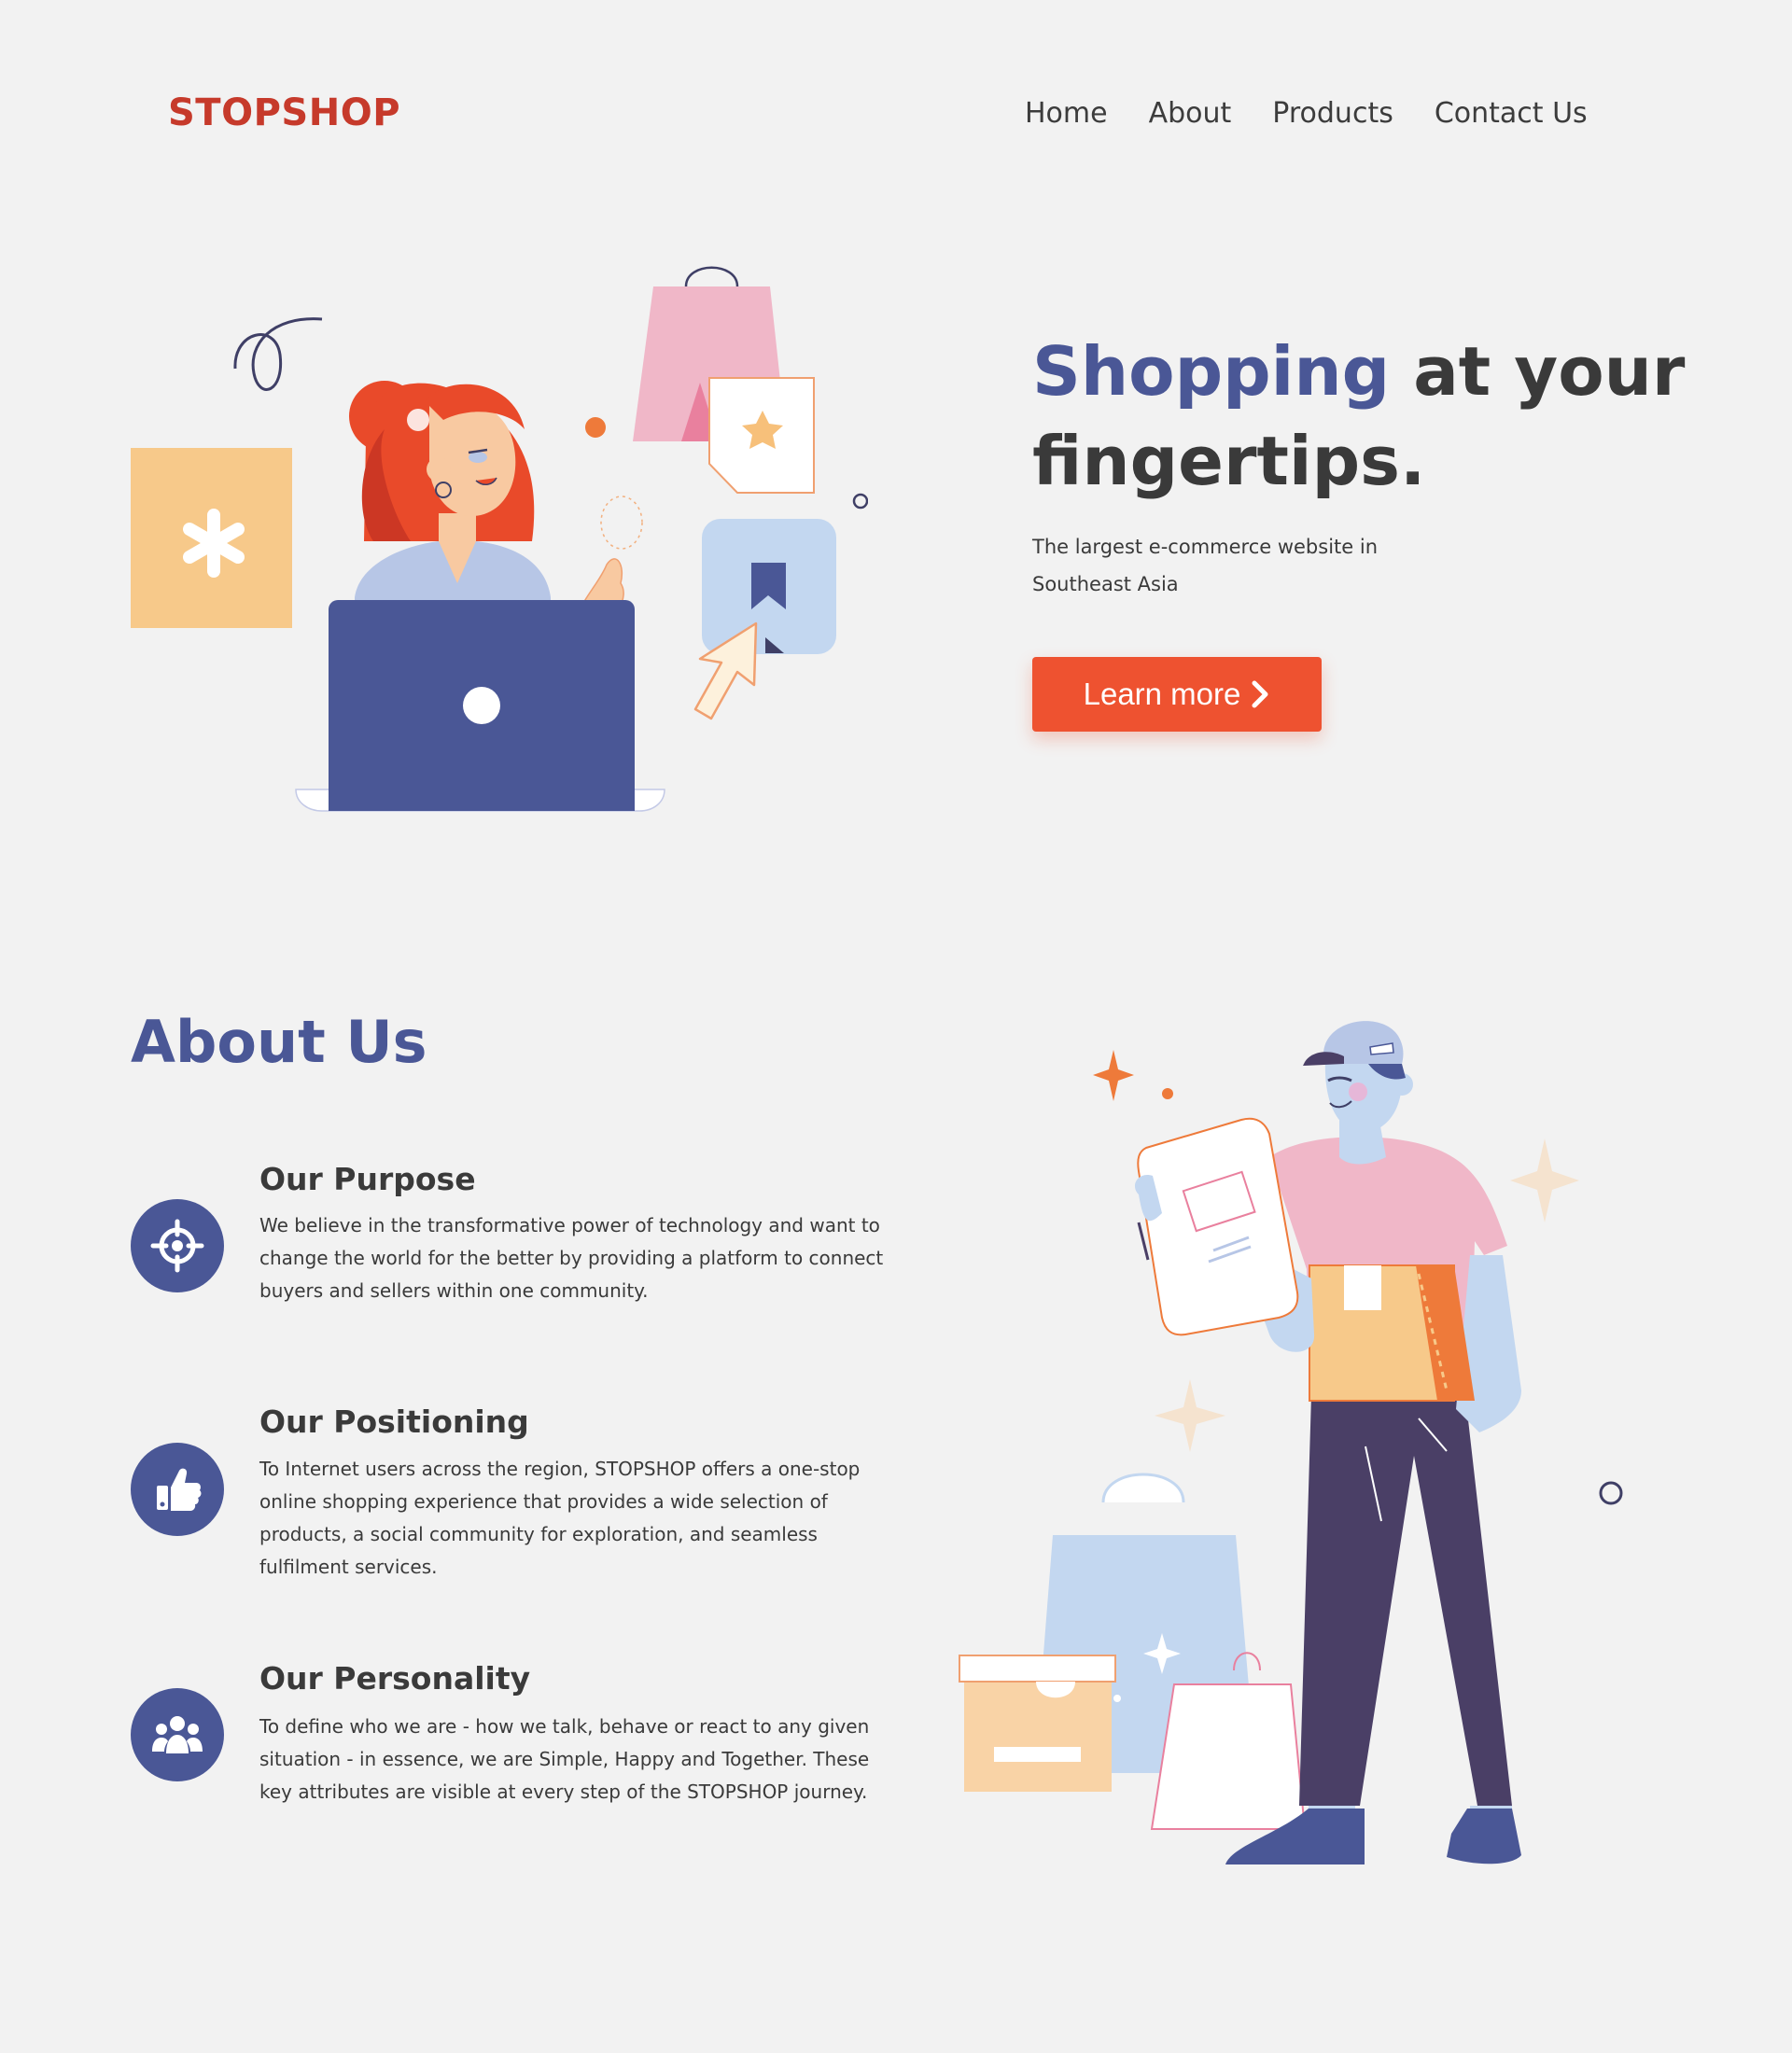 The width and height of the screenshot is (1792, 2053). Describe the element at coordinates (1228, 1756) in the screenshot. I see `white-bag` at that location.